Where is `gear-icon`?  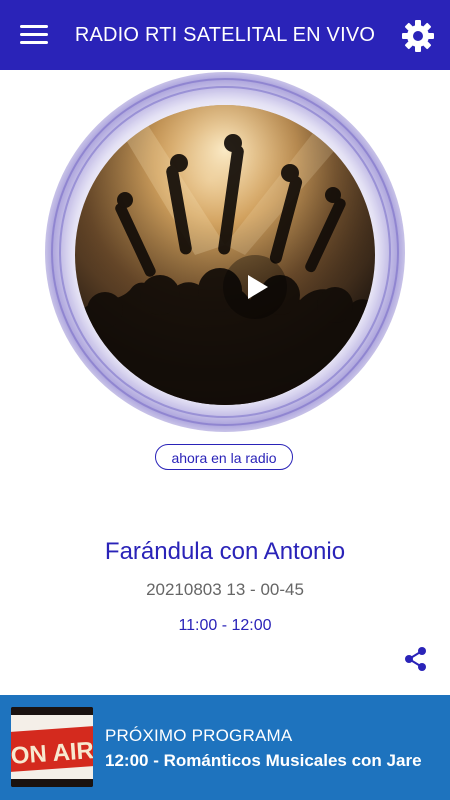 gear-icon is located at coordinates (418, 36).